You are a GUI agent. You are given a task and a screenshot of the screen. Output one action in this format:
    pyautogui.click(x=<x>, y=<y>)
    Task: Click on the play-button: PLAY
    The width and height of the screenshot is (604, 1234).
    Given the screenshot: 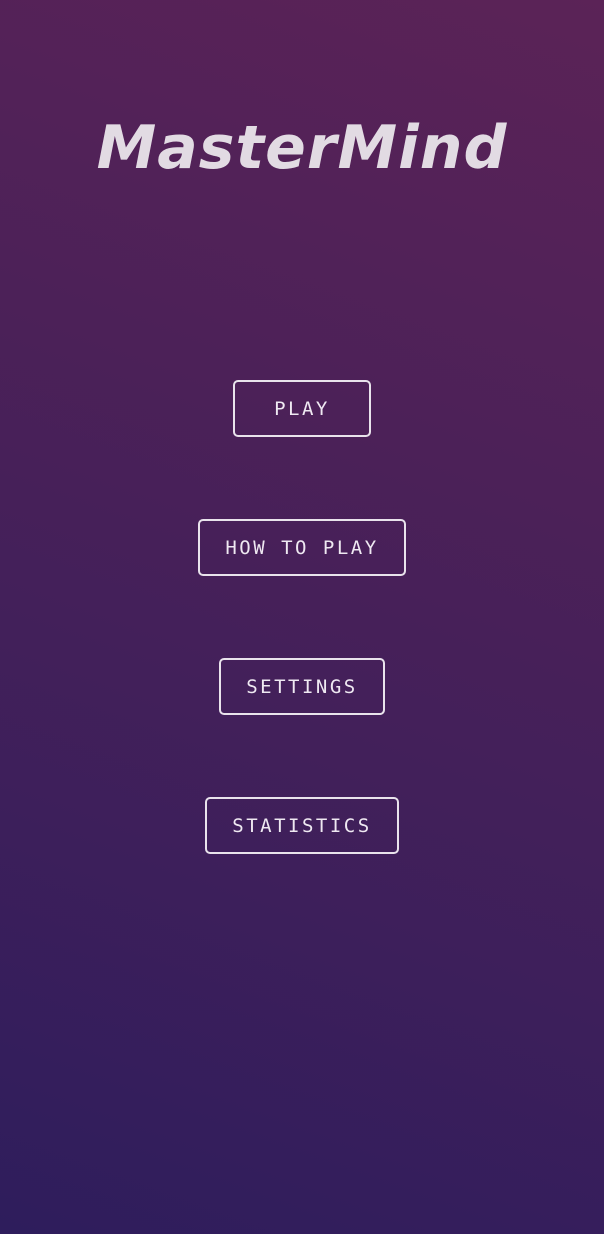 What is the action you would take?
    pyautogui.click(x=302, y=408)
    